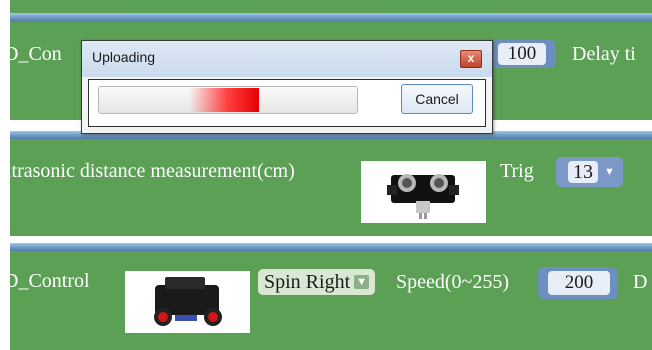  I want to click on block-1-label: D_Con, so click(33, 54).